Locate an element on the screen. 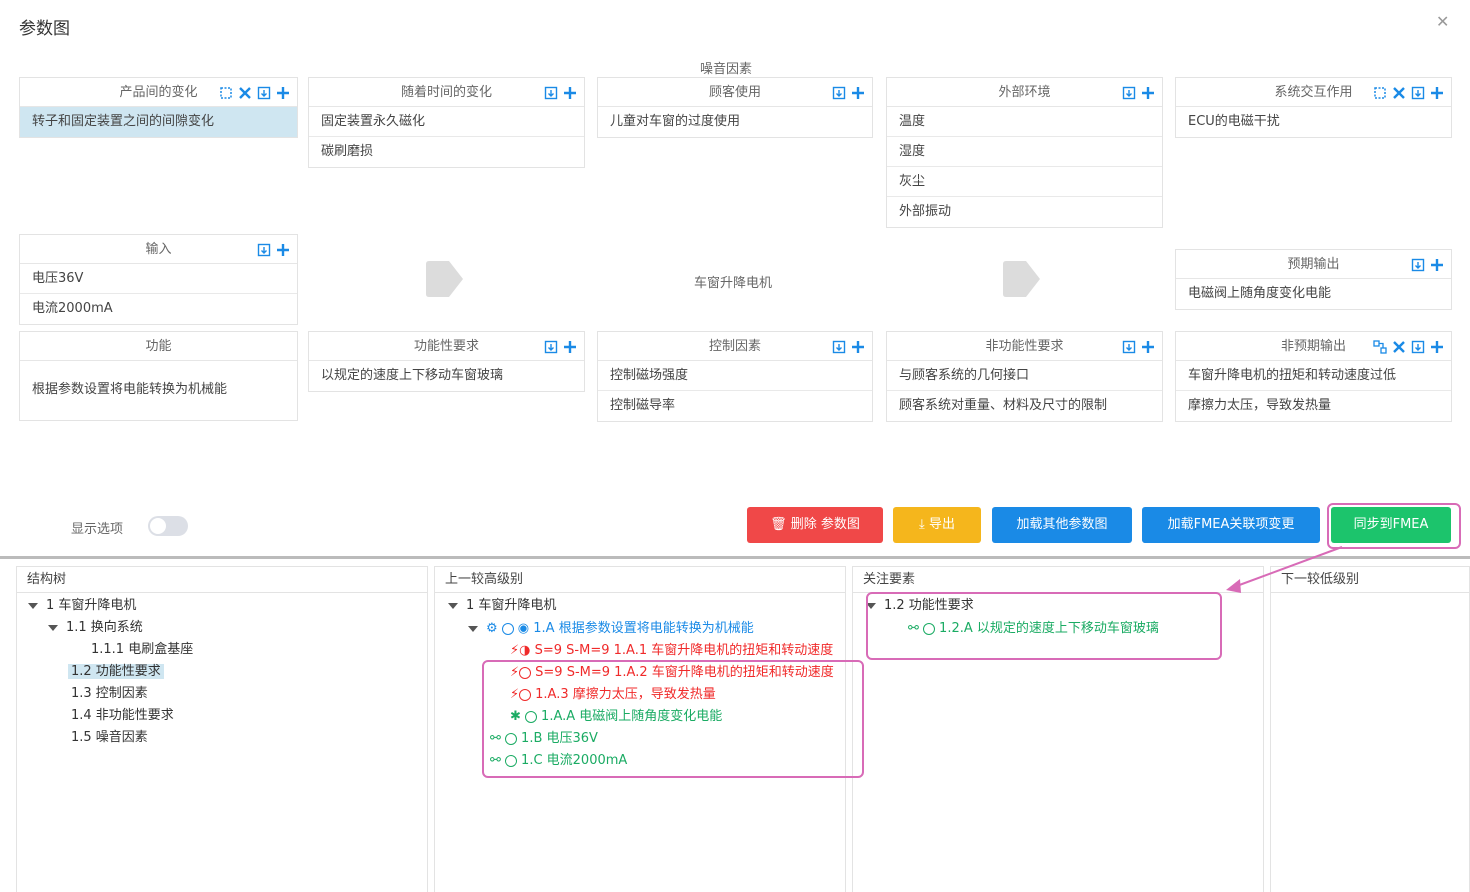 This screenshot has height=892, width=1470. load-fmea-changes-button: 加载FMEA关联项变更 is located at coordinates (1231, 525).